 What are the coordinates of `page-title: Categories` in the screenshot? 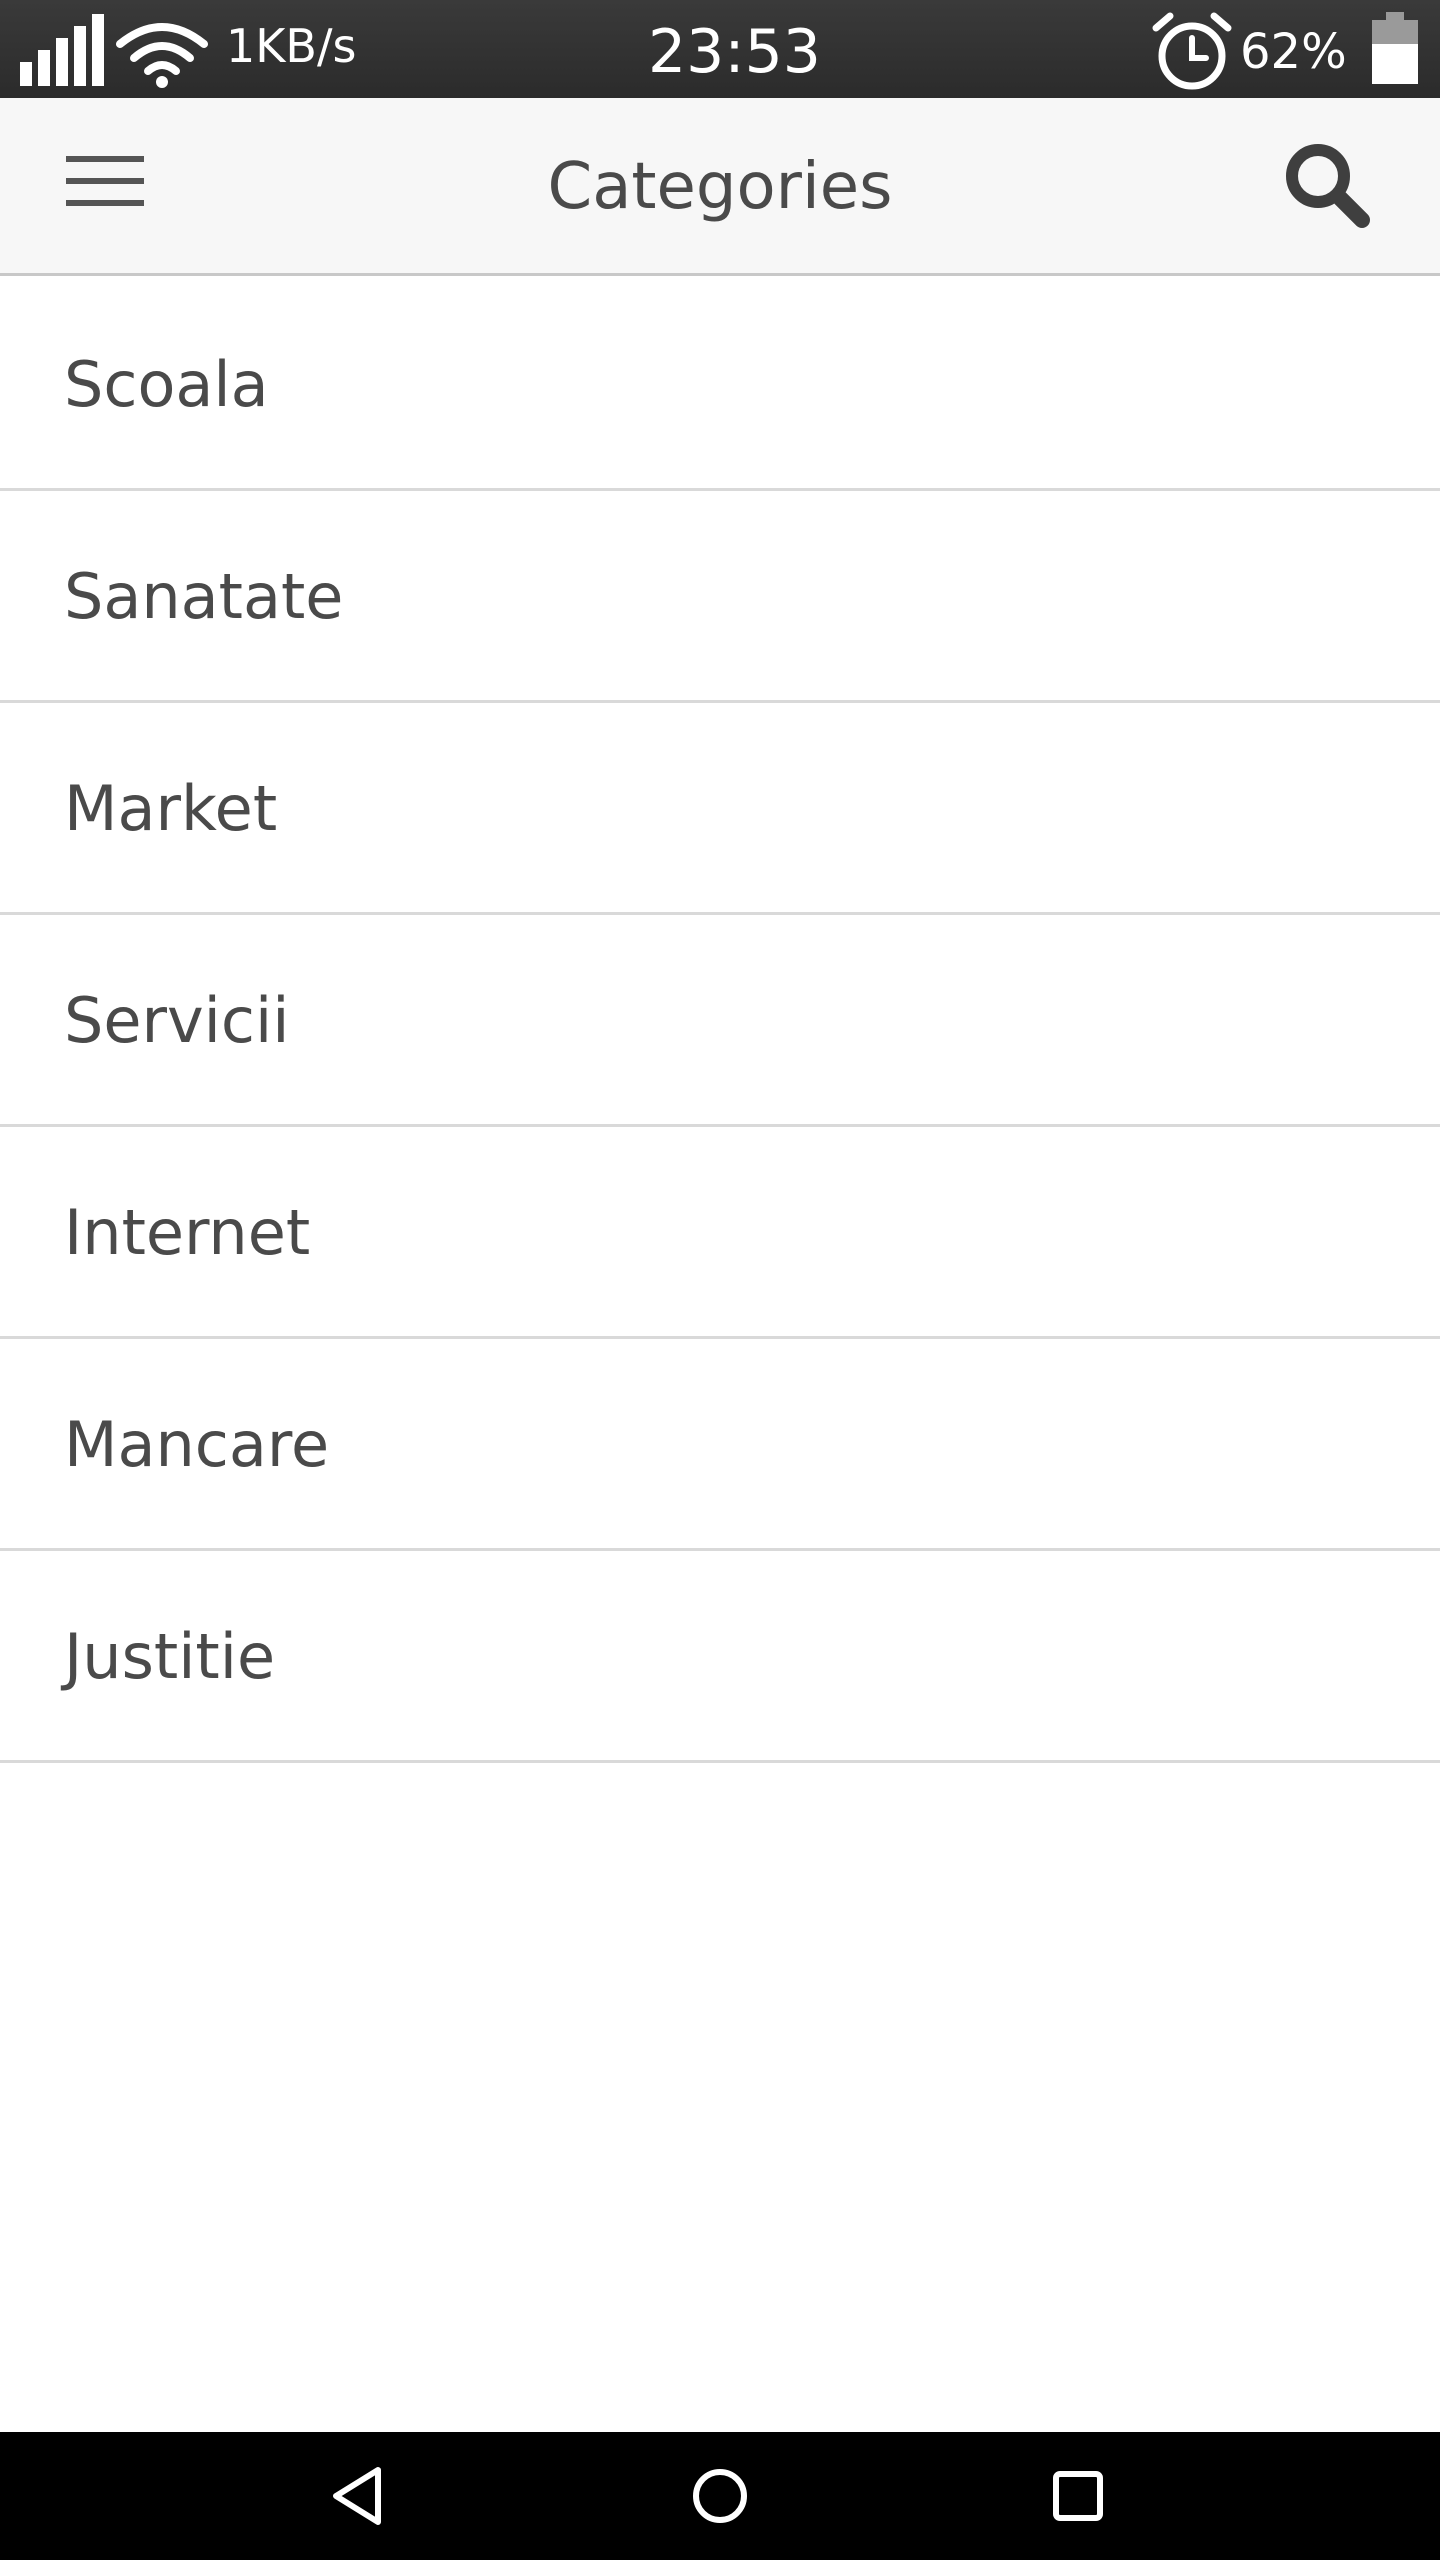 It's located at (720, 187).